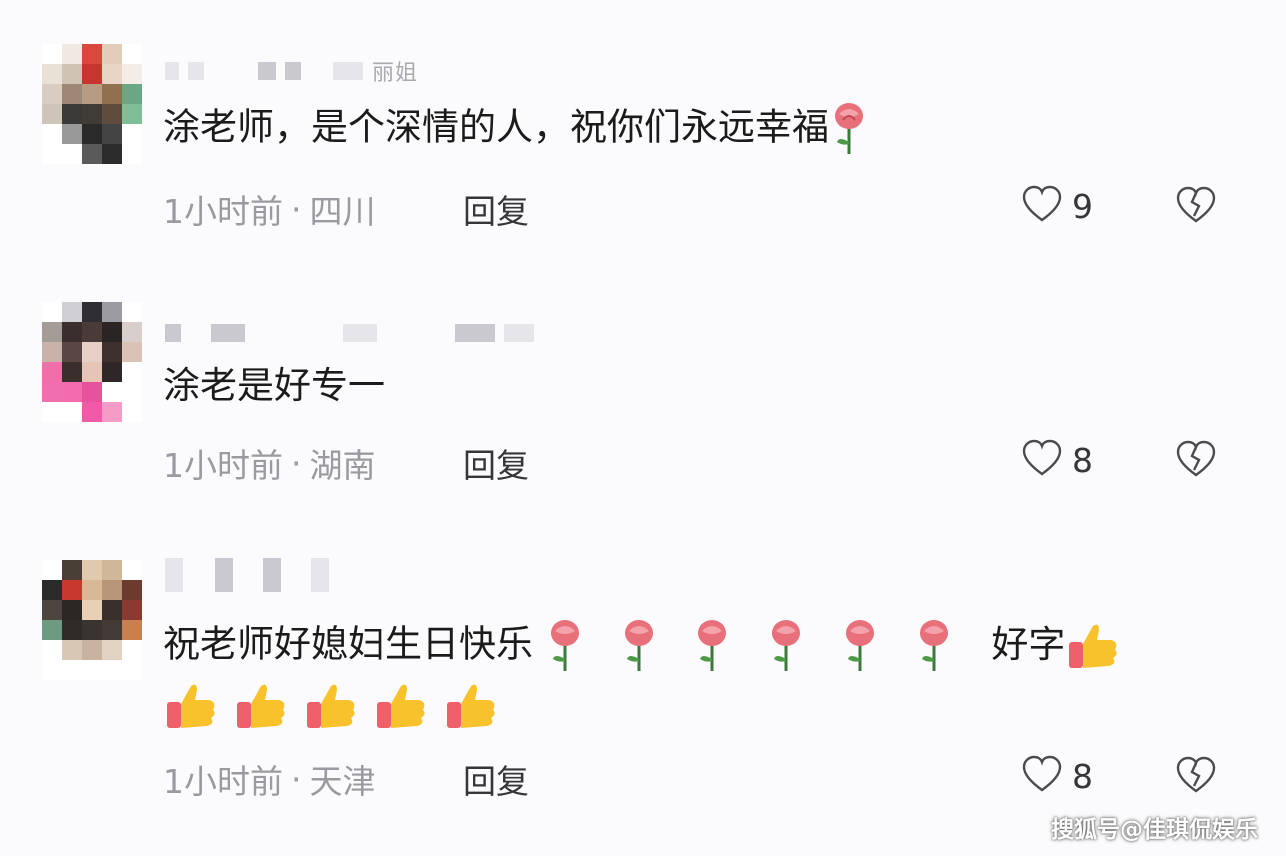 Image resolution: width=1286 pixels, height=856 pixels. Describe the element at coordinates (342, 465) in the screenshot. I see `comment-location: 湖南` at that location.